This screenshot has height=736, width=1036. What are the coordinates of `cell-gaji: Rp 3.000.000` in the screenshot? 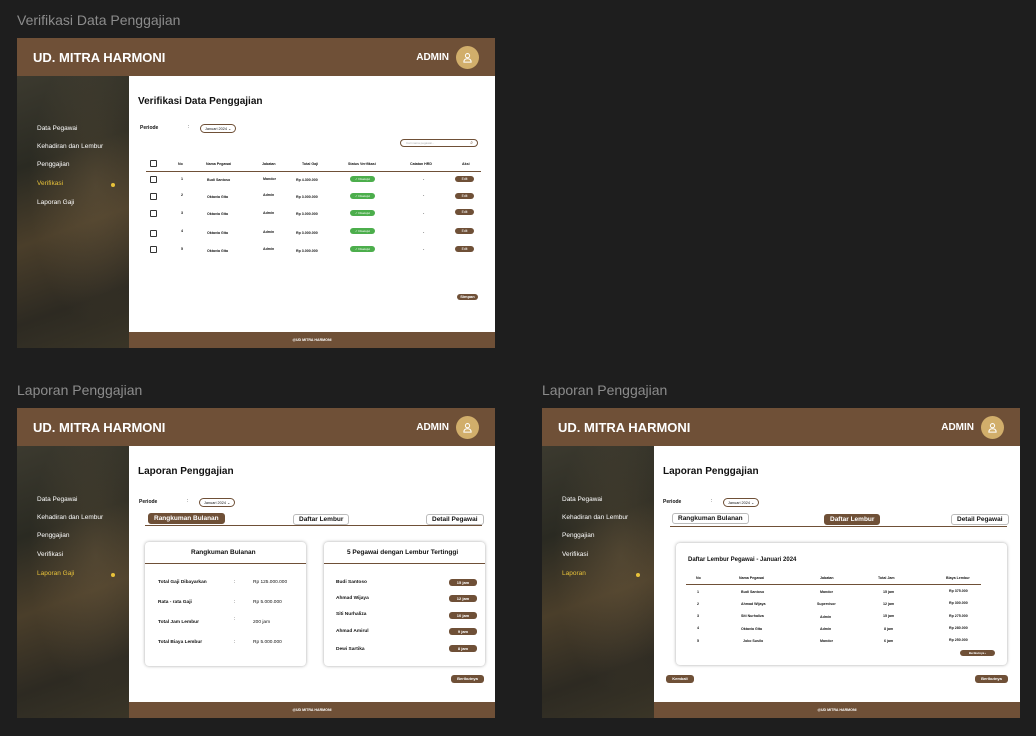 It's located at (307, 197).